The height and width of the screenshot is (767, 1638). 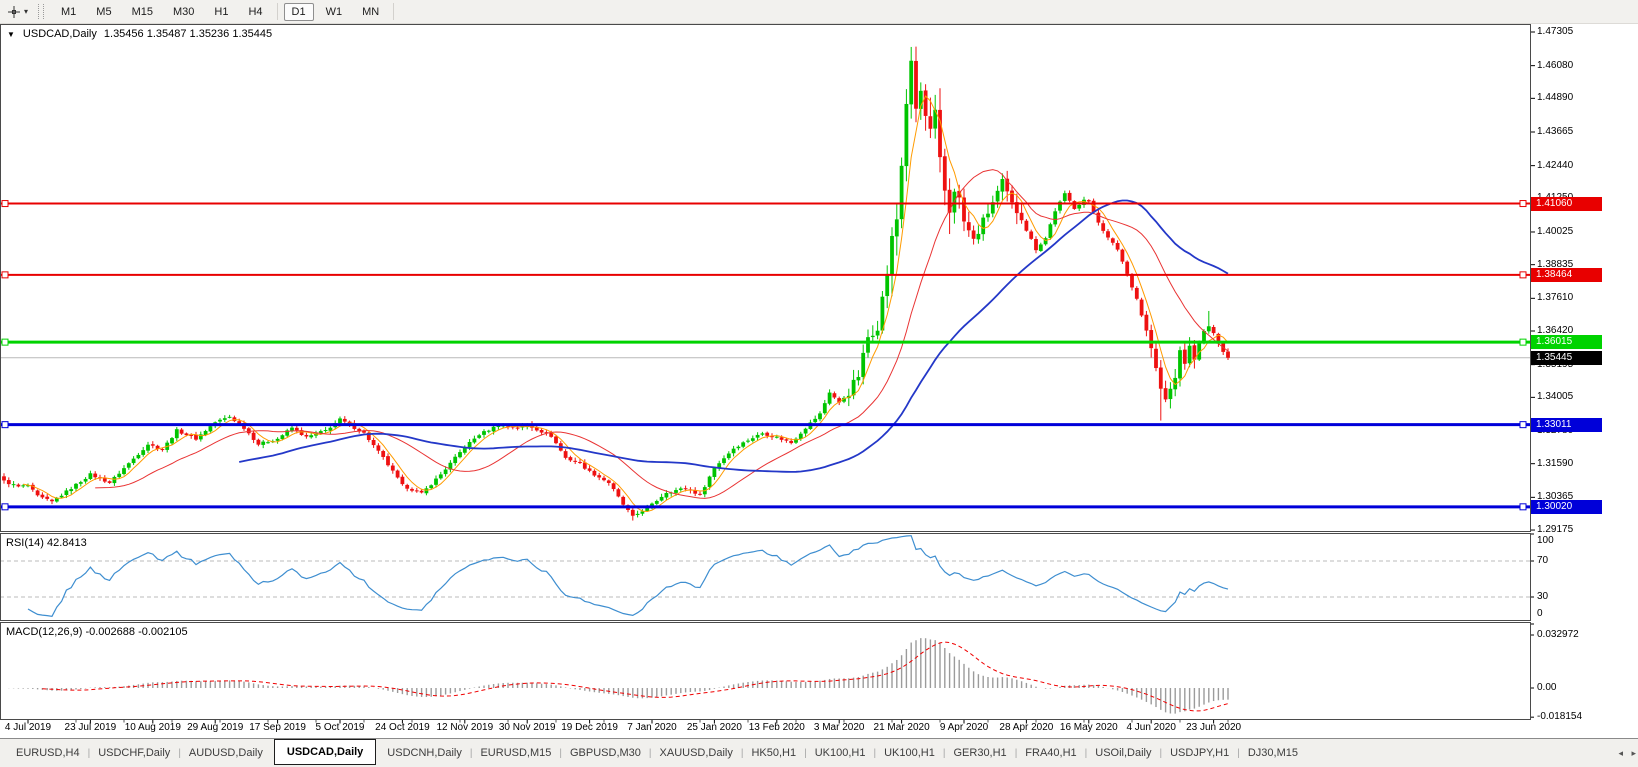 I want to click on macd-axis-label: -0.018154, so click(x=1560, y=717).